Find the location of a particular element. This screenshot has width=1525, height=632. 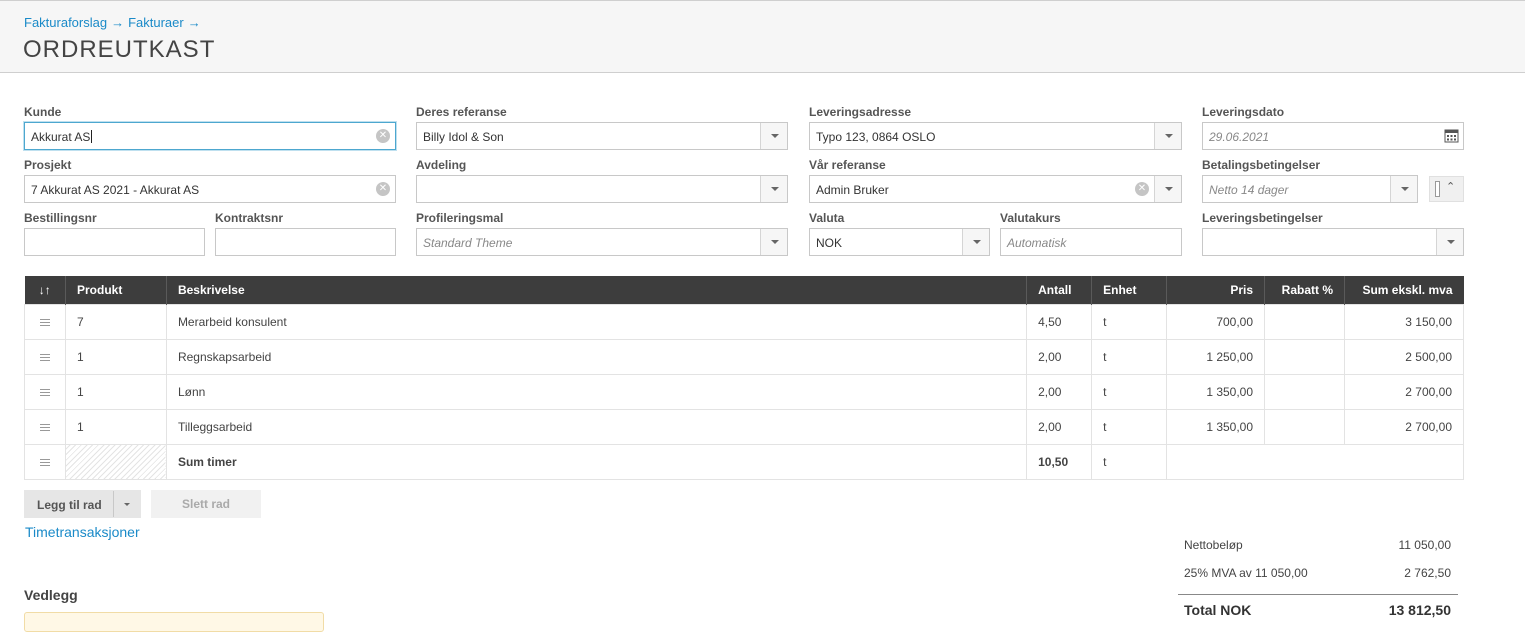

betalingsbetingelser-placeholder: Netto 14 dager is located at coordinates (1249, 190).